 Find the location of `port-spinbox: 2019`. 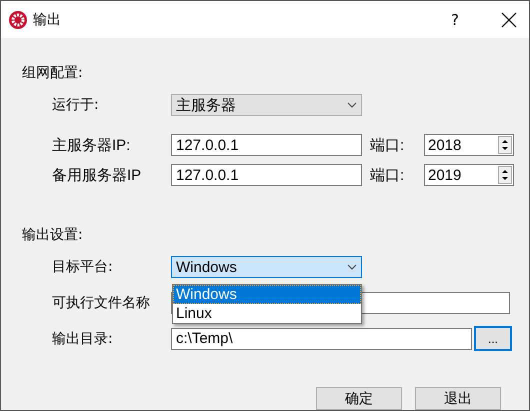

port-spinbox: 2019 is located at coordinates (469, 175).